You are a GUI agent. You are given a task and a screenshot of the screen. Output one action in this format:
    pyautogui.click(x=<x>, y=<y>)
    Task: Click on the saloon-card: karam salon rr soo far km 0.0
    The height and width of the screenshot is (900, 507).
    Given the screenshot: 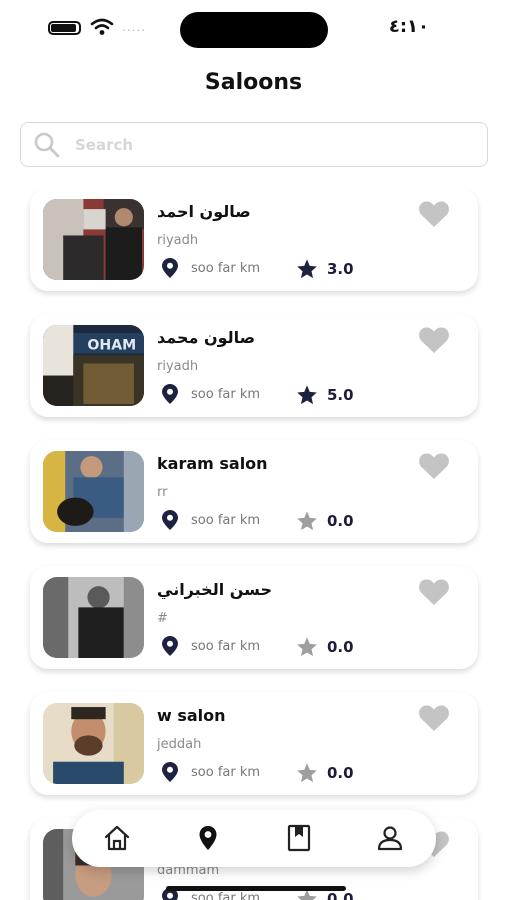 What is the action you would take?
    pyautogui.click(x=254, y=491)
    